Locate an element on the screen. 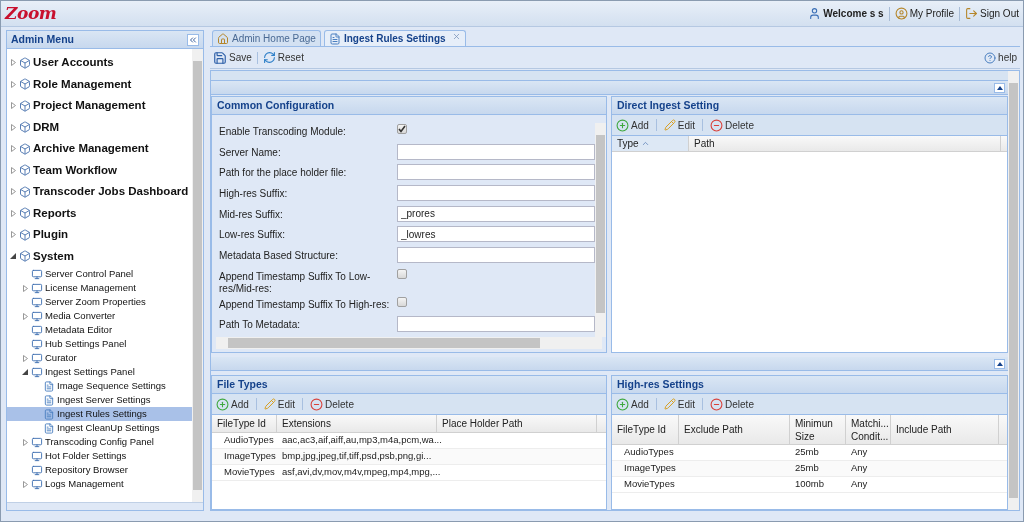  tree-item: Logs Management is located at coordinates (99, 484).